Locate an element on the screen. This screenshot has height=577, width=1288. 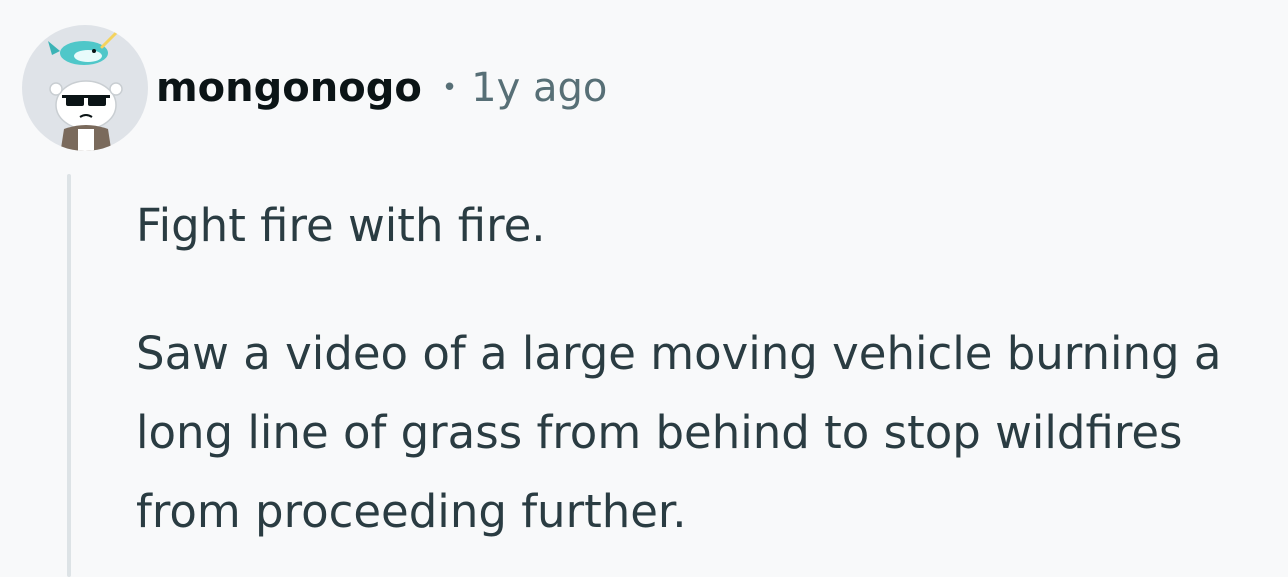
author-username: mongonogo is located at coordinates (289, 88).